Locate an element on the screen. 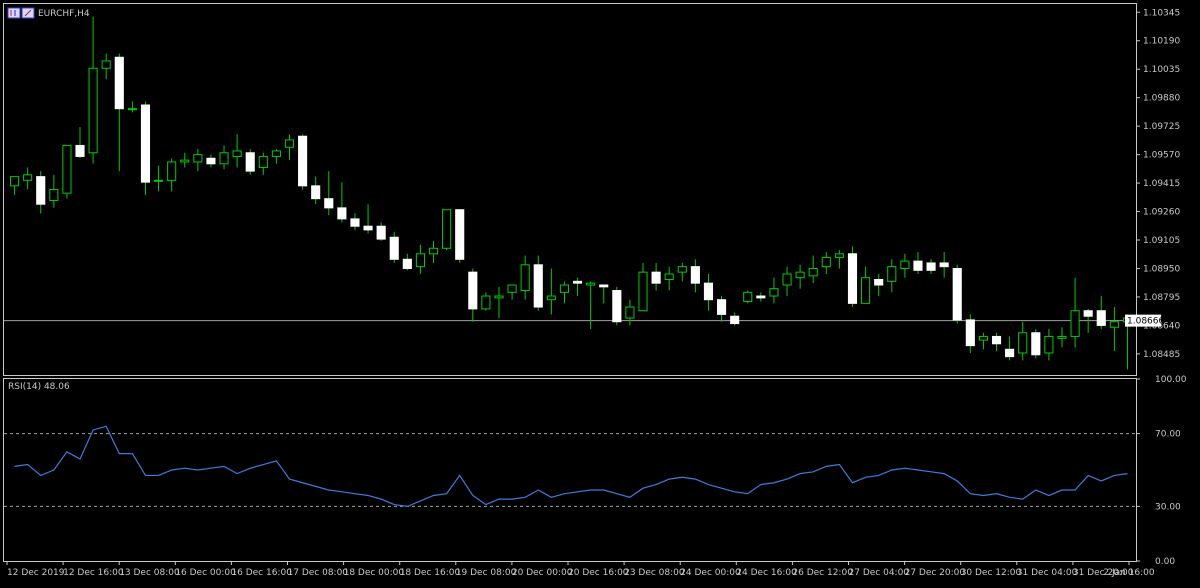  price-tick-label: 1.08485 is located at coordinates (1161, 355).